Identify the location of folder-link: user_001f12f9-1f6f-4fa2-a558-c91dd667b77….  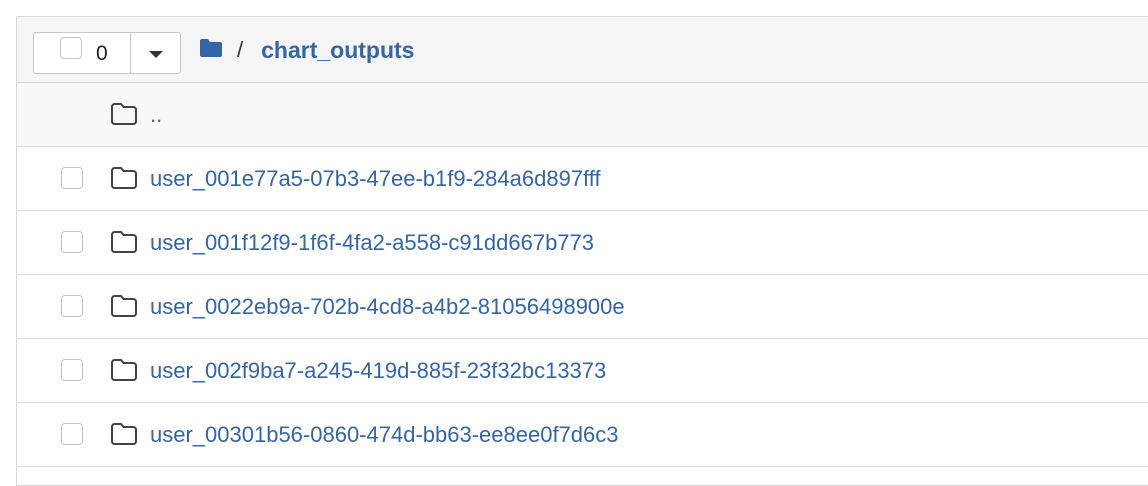
(372, 242).